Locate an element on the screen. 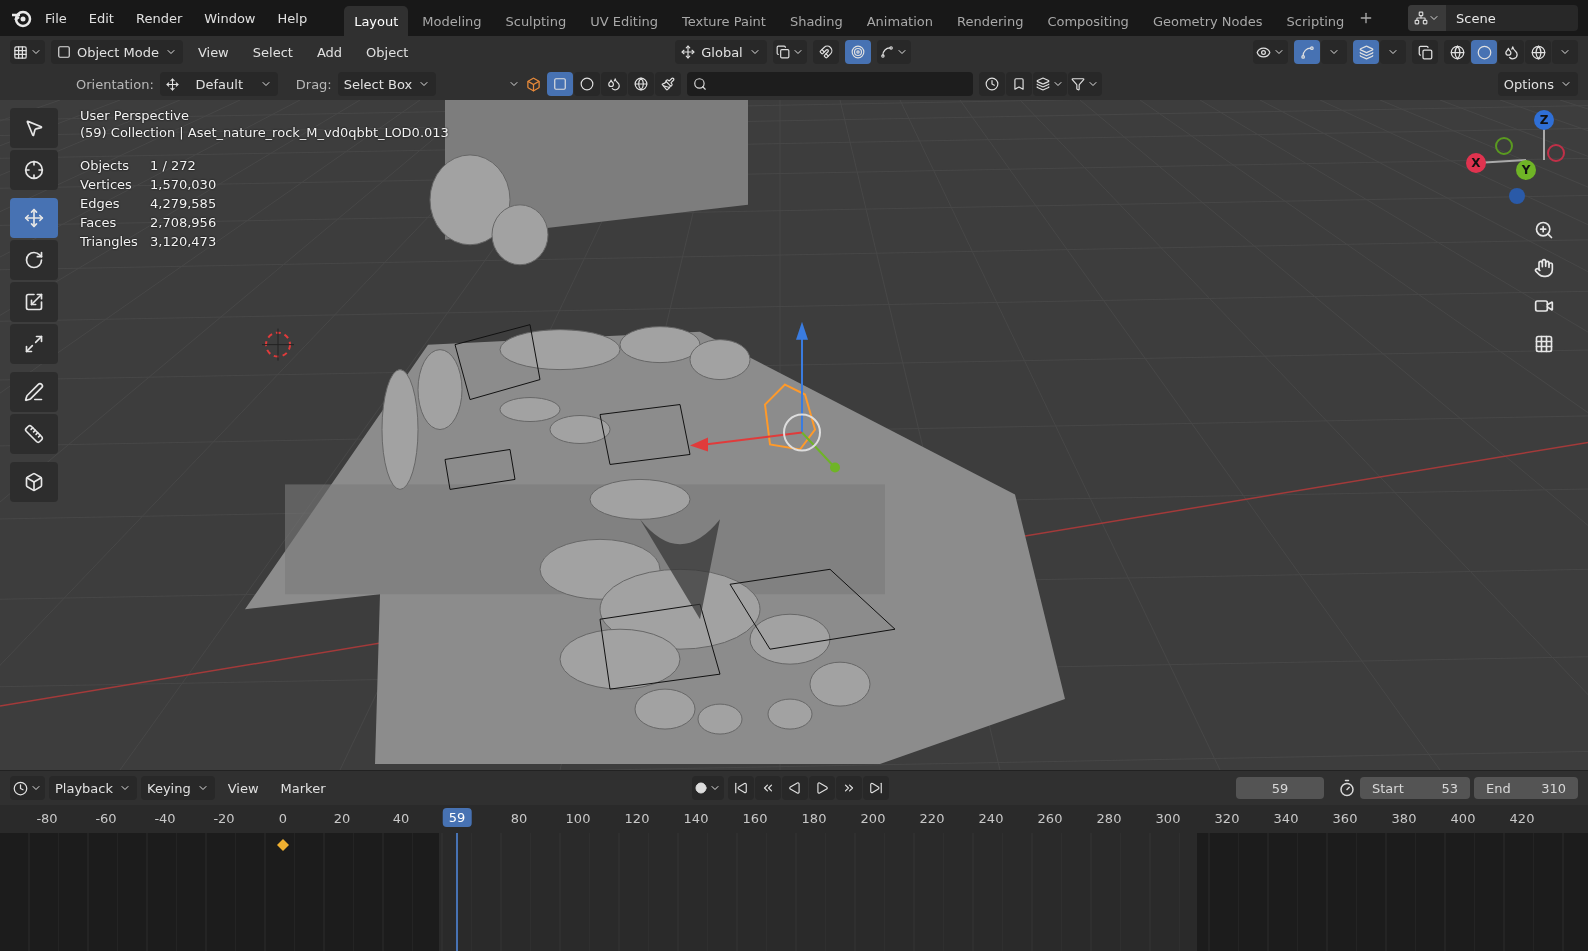  proportional-editing-icon is located at coordinates (858, 52).